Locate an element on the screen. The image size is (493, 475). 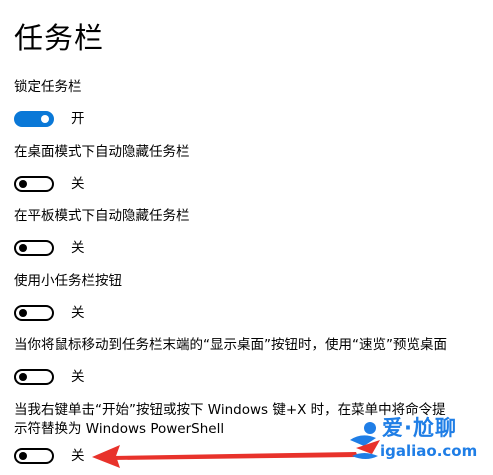
toggle-row: 开 is located at coordinates (249, 119).